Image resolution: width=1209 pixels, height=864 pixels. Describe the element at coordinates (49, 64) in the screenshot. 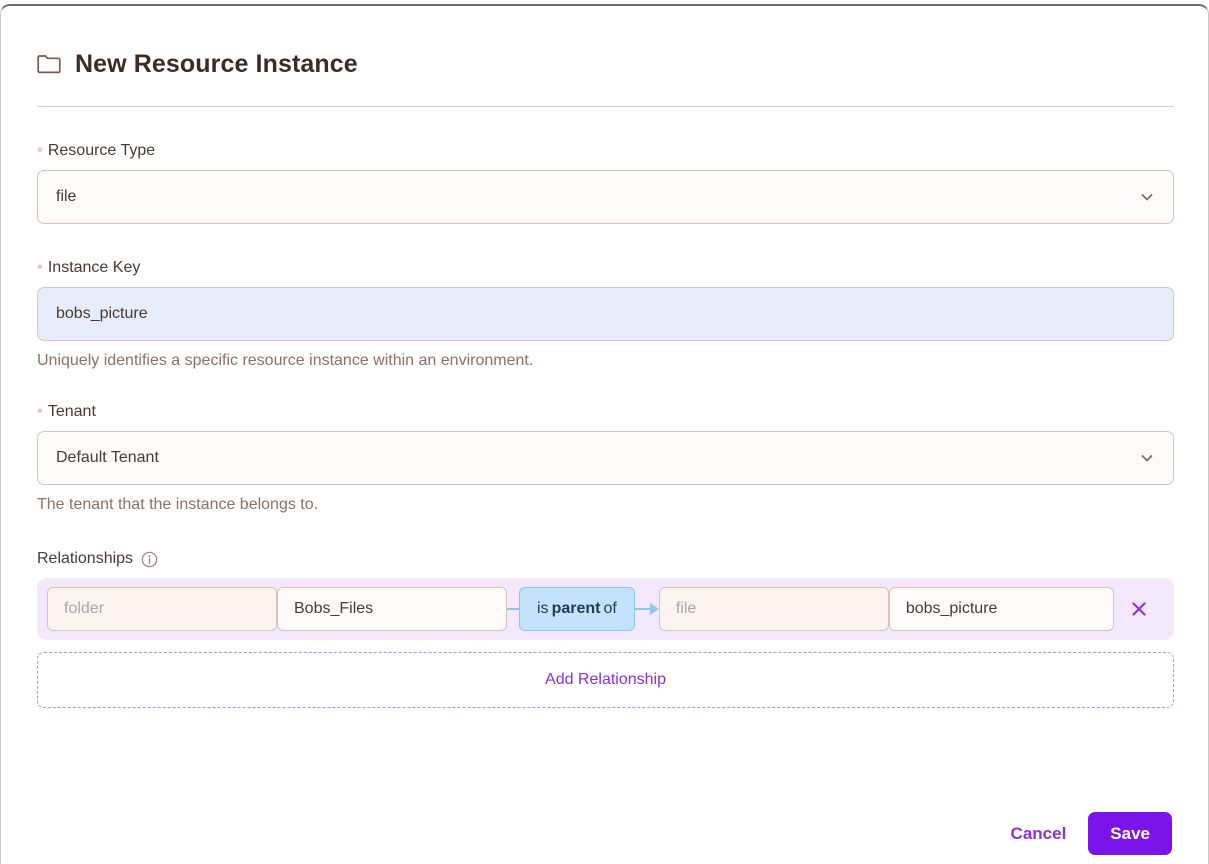

I see `folder-icon` at that location.